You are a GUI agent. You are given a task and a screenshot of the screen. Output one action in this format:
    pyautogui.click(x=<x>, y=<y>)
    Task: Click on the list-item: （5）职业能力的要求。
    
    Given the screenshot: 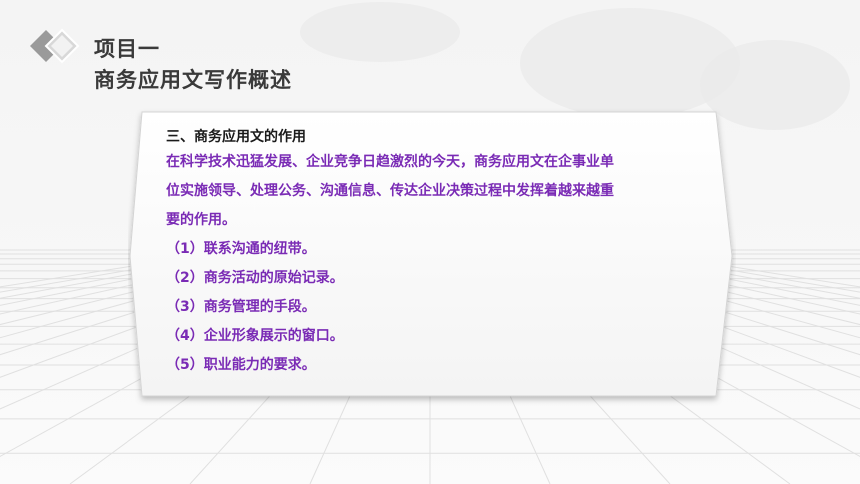 What is the action you would take?
    pyautogui.click(x=241, y=365)
    